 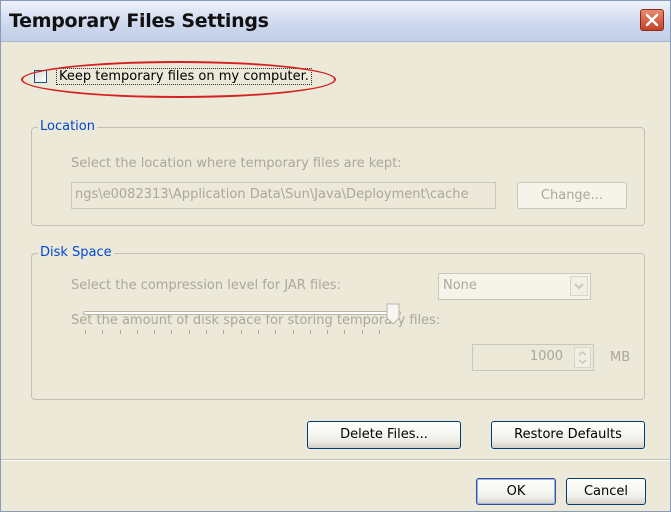 I want to click on close-button, so click(x=652, y=20).